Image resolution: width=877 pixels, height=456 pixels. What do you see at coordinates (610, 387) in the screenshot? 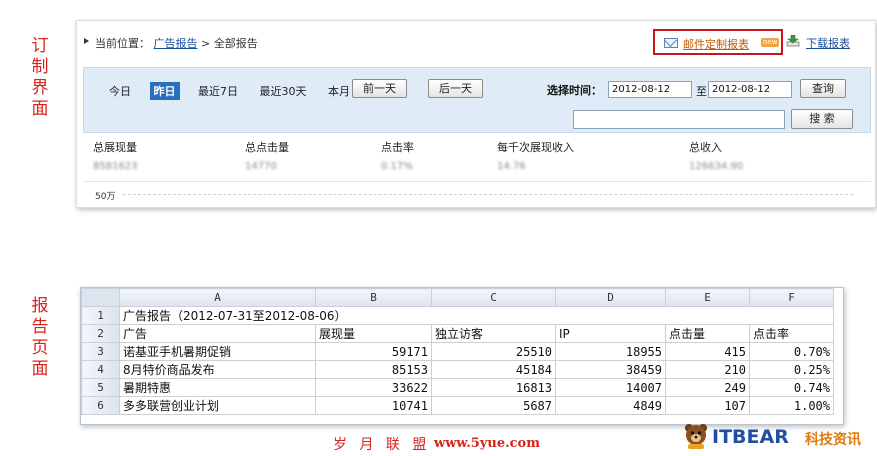
I see `cell: 14007` at bounding box center [610, 387].